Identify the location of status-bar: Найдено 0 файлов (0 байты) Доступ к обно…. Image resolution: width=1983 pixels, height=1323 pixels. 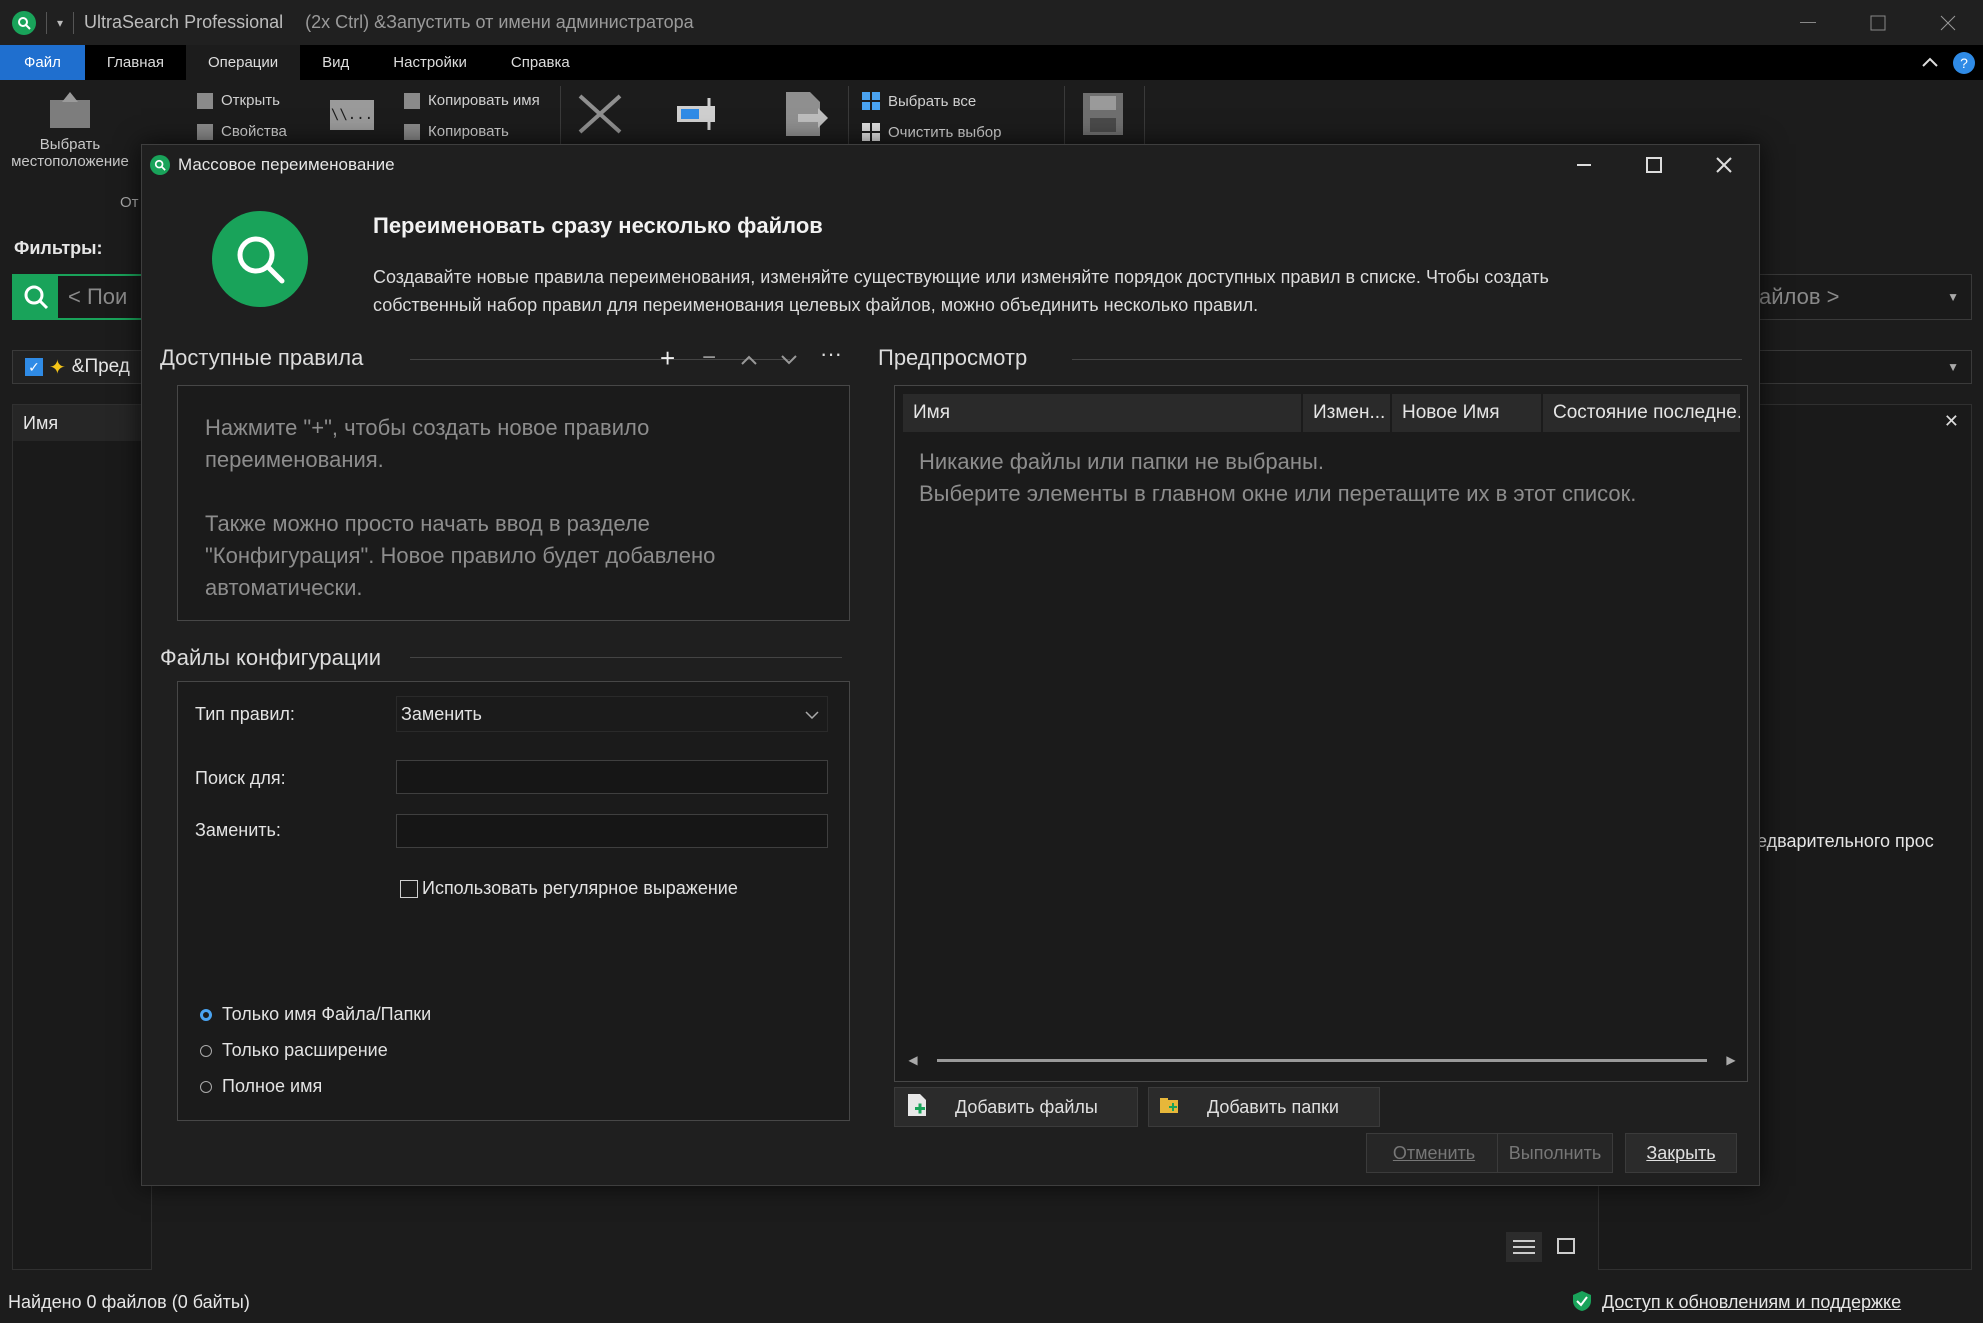
(991, 1302).